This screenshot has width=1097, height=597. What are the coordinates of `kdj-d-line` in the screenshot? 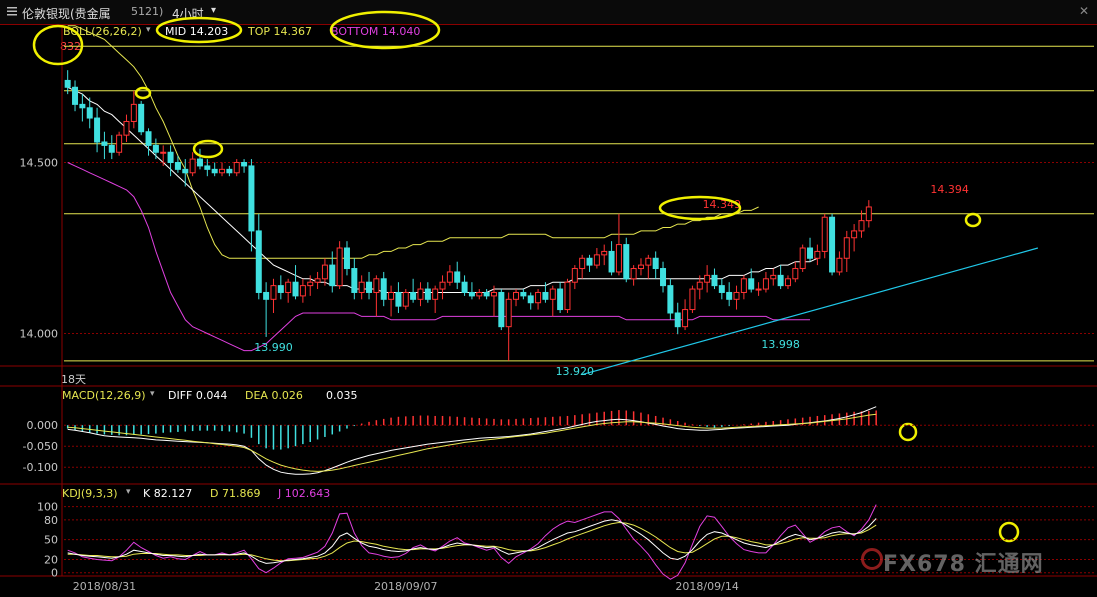 It's located at (472, 541).